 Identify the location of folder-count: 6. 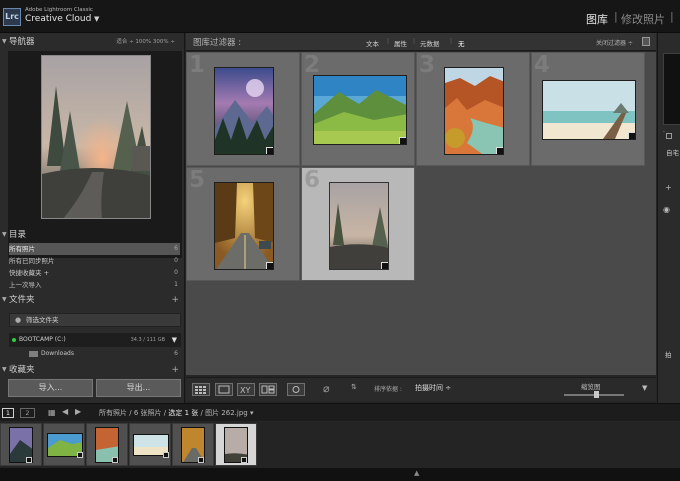
(176, 353).